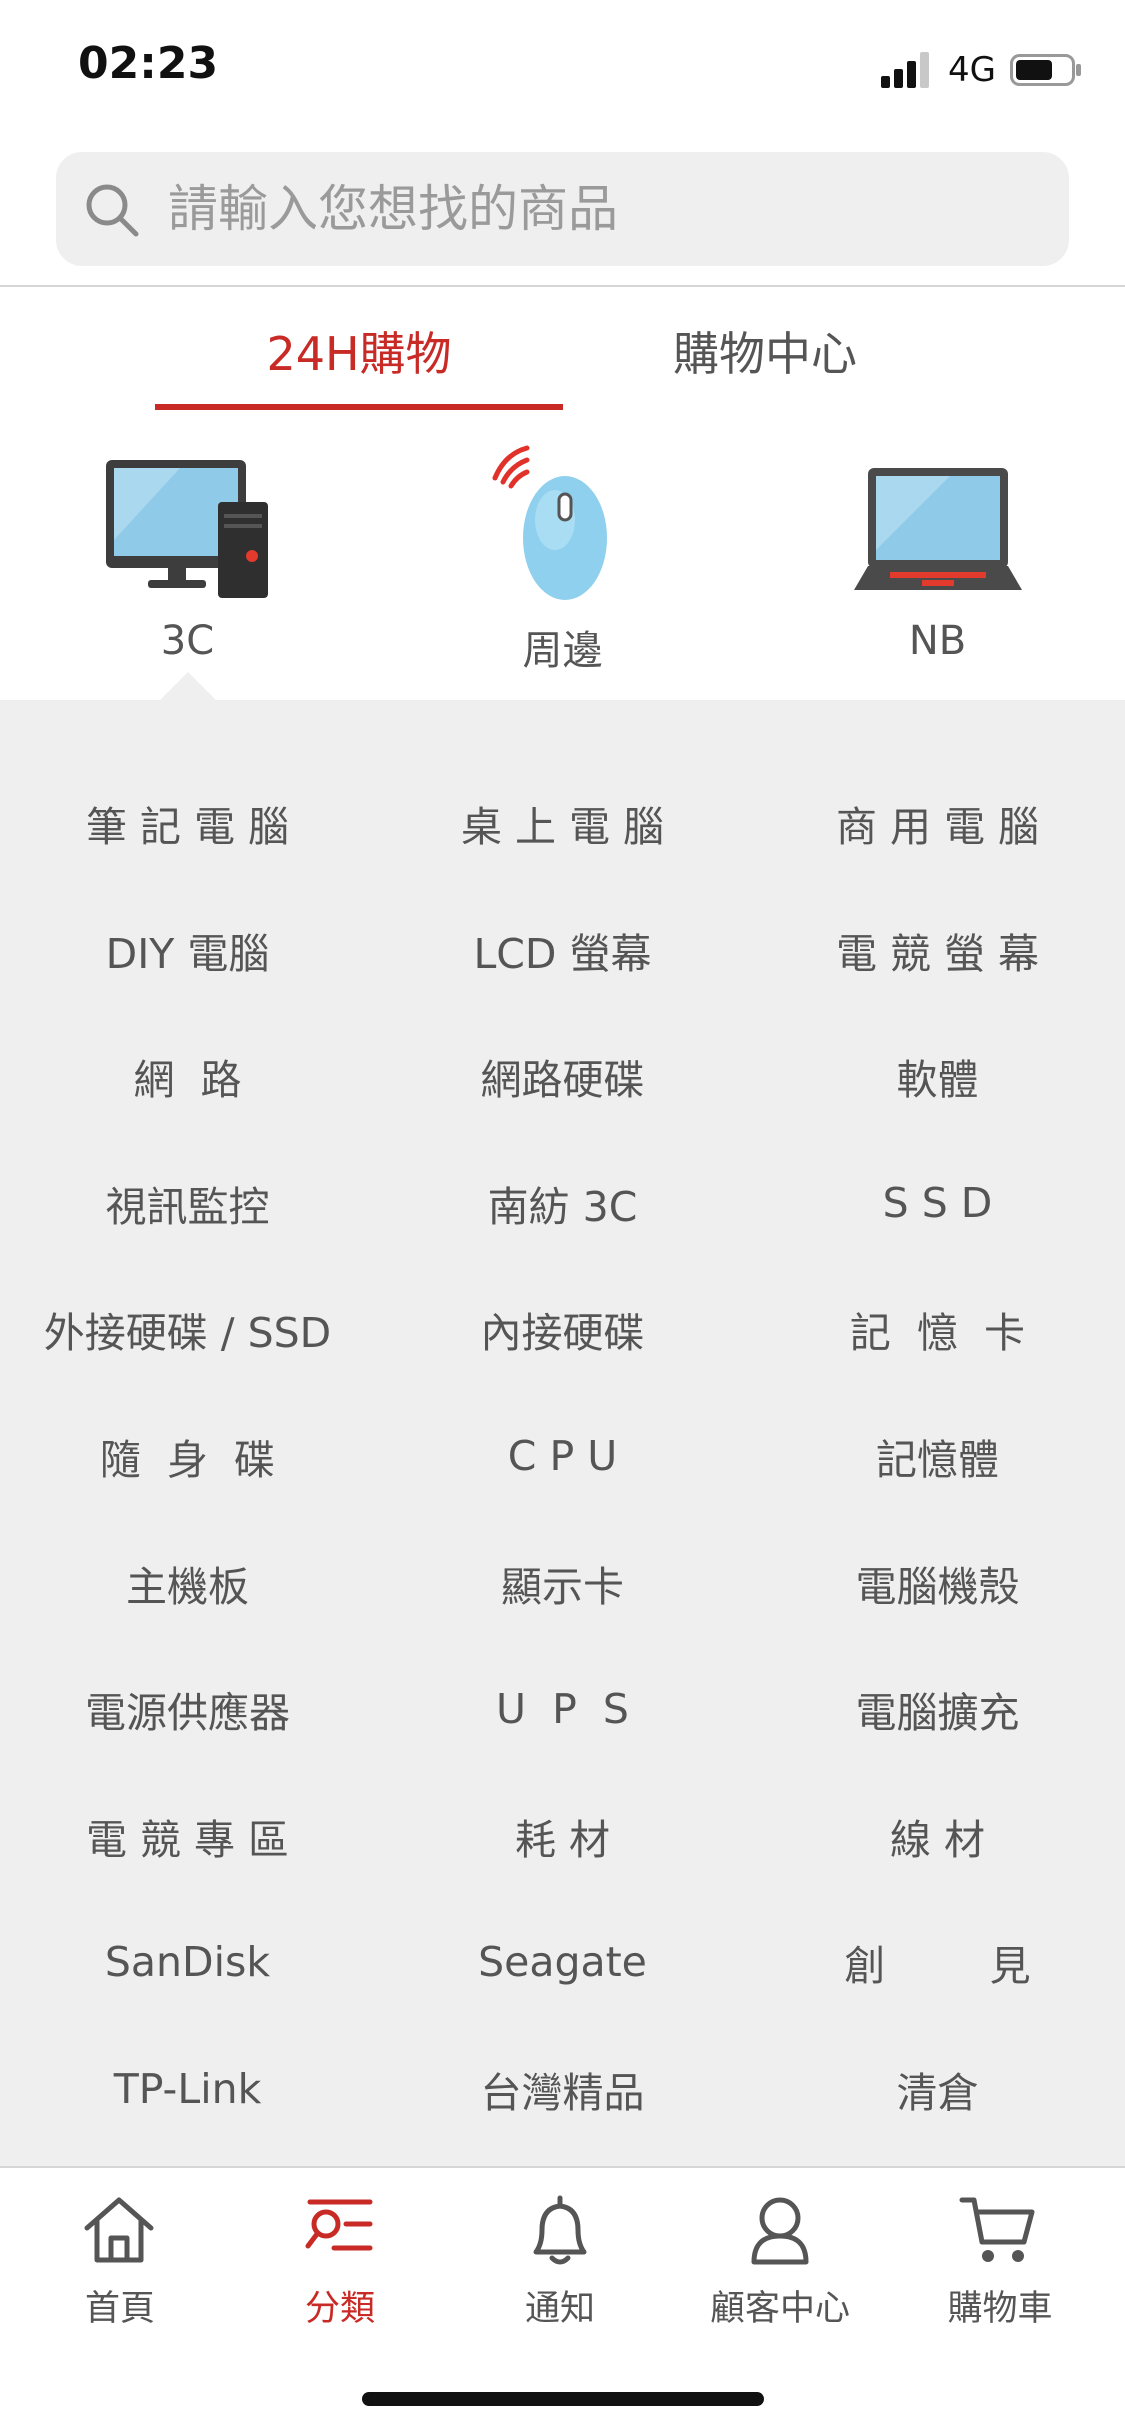 Image resolution: width=1125 pixels, height=2436 pixels. Describe the element at coordinates (937, 641) in the screenshot. I see `category-label: NB` at that location.